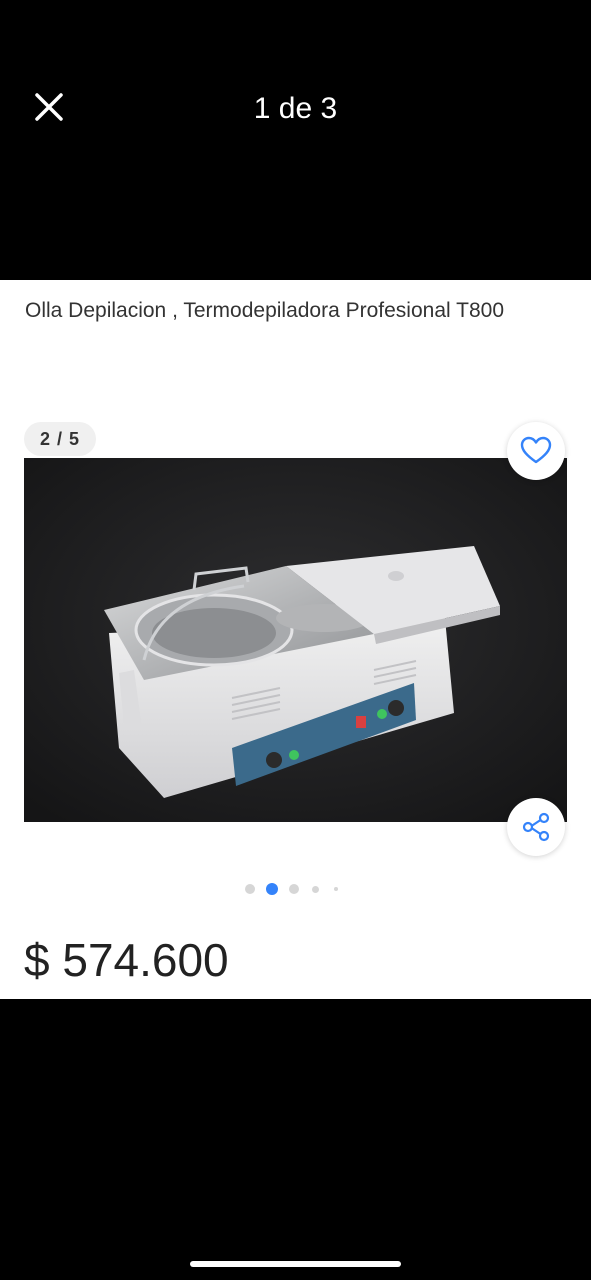  I want to click on viewer-counter: 1 de 3, so click(295, 108).